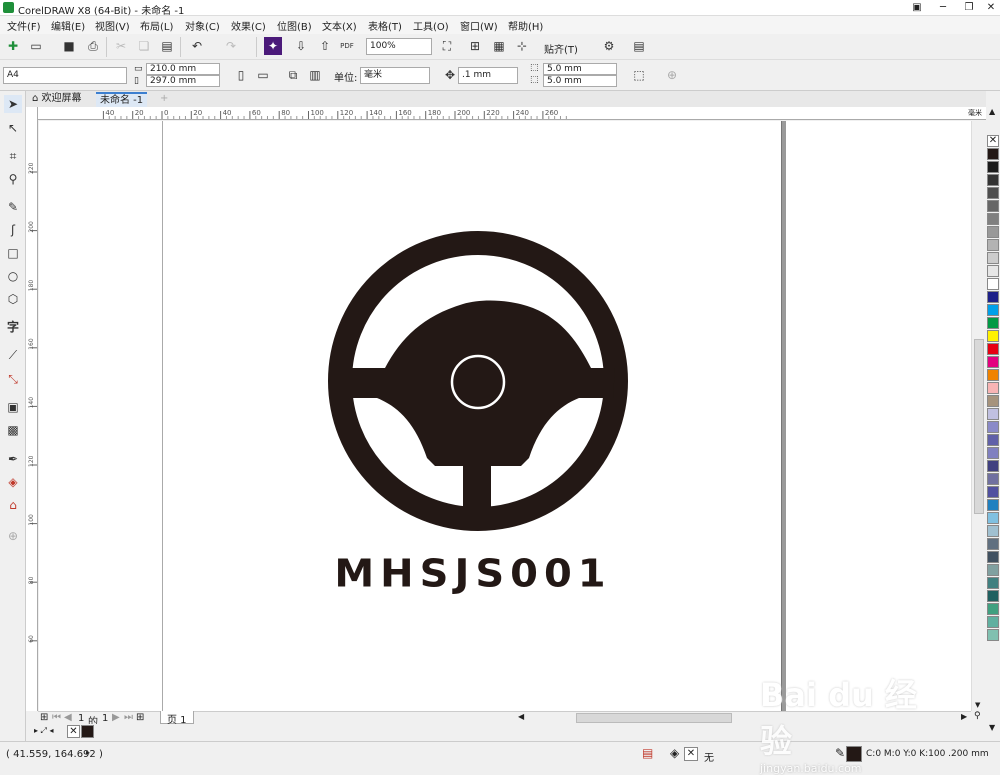 This screenshot has width=1000, height=775. What do you see at coordinates (488, 75) in the screenshot?
I see `nudge-distance-field: .1 mm` at bounding box center [488, 75].